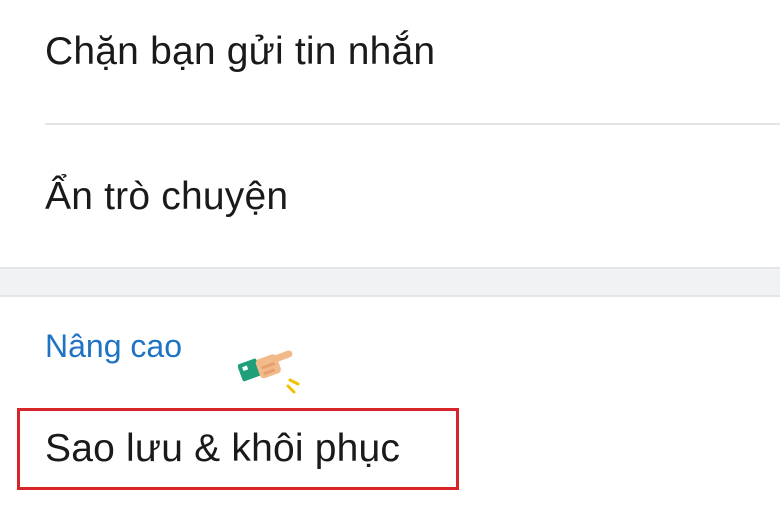 The height and width of the screenshot is (520, 780). I want to click on block-messages-label: Chặn bạn gửi tin nhắn, so click(240, 51).